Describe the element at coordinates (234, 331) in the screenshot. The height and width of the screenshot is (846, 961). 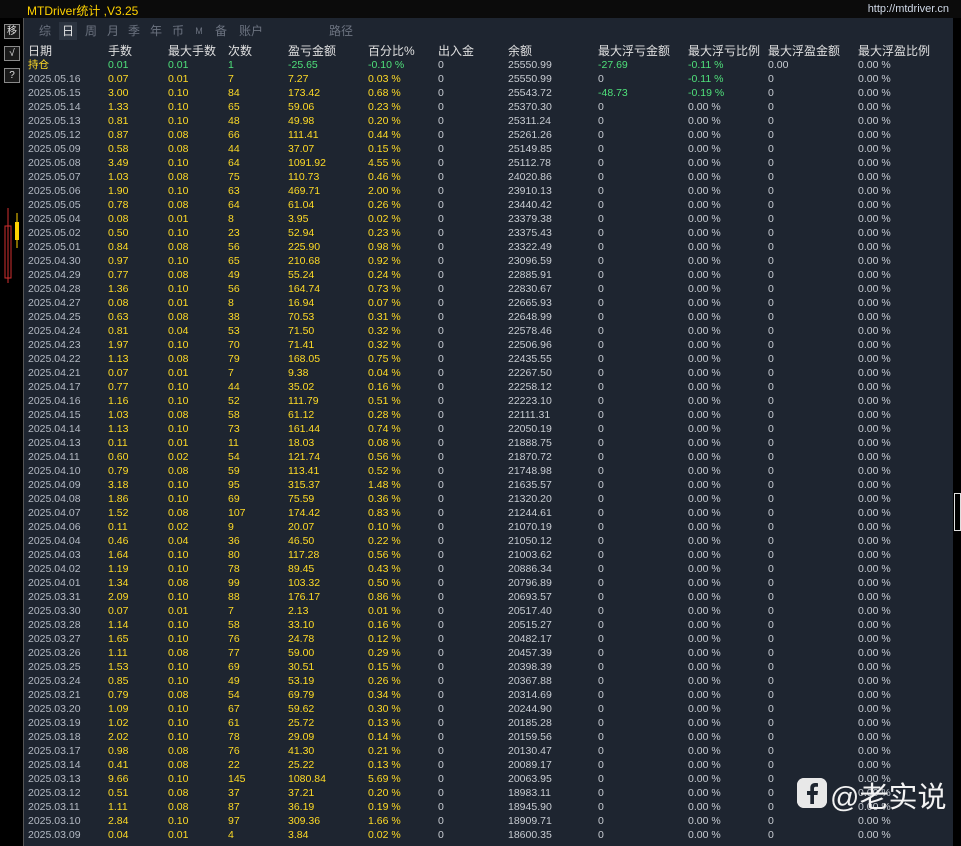
I see `cell-count: 53` at that location.